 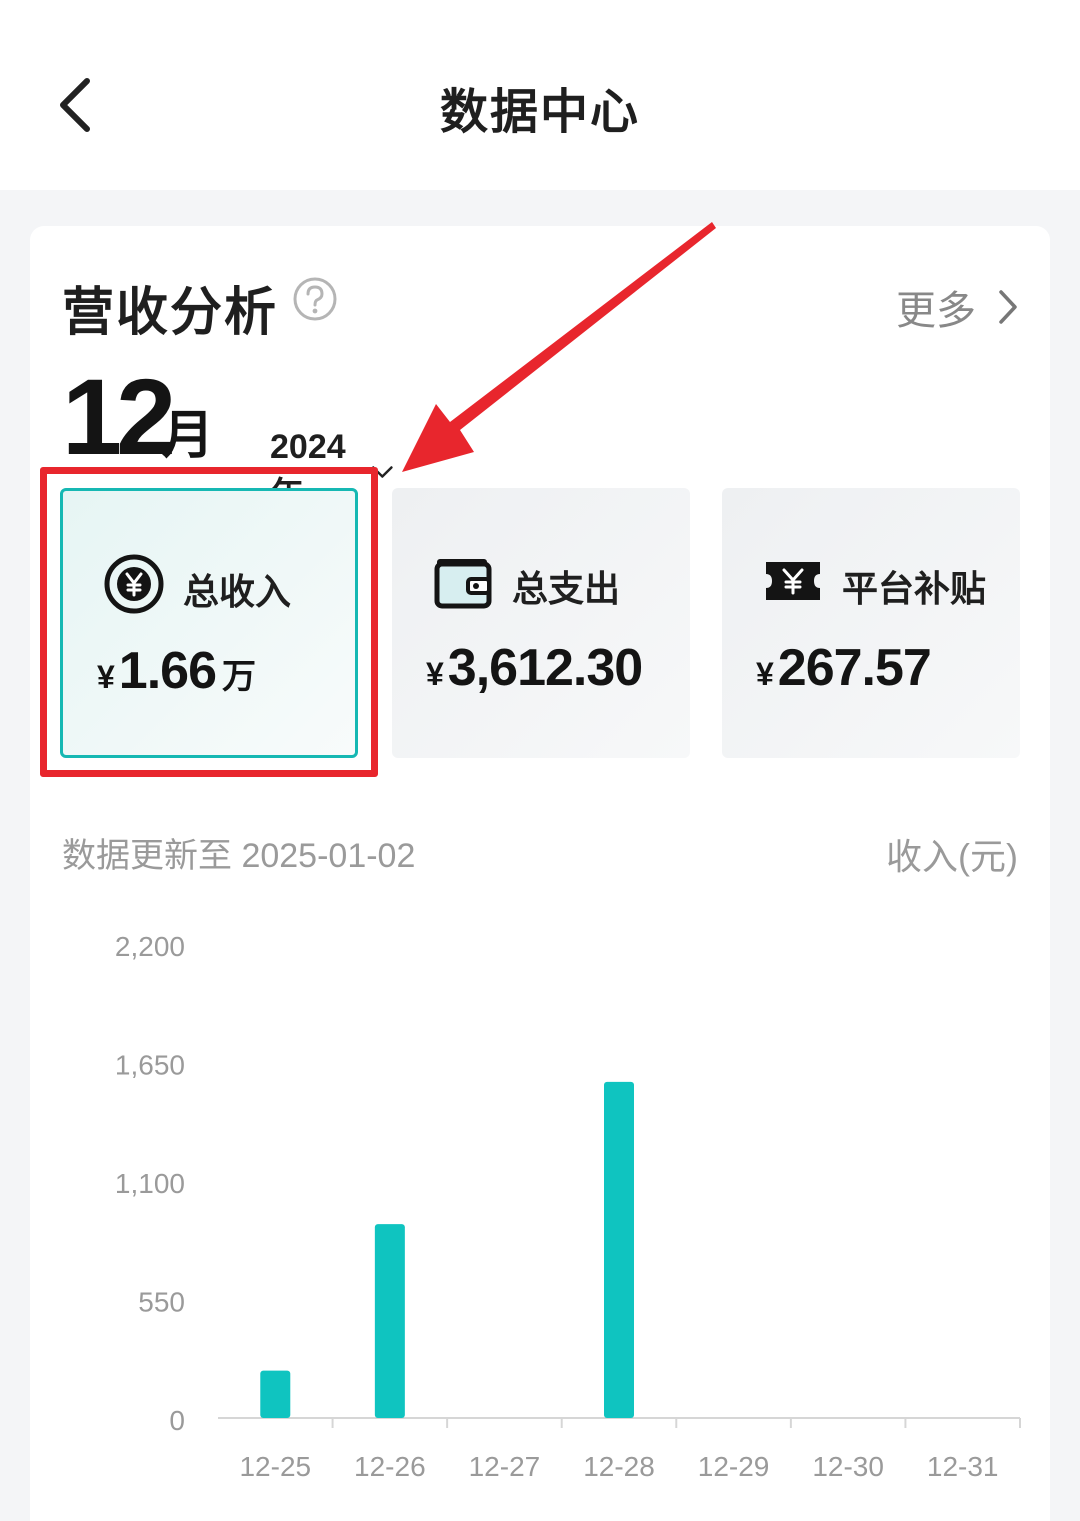 What do you see at coordinates (390, 1466) in the screenshot?
I see `x-tick-label: 12-26` at bounding box center [390, 1466].